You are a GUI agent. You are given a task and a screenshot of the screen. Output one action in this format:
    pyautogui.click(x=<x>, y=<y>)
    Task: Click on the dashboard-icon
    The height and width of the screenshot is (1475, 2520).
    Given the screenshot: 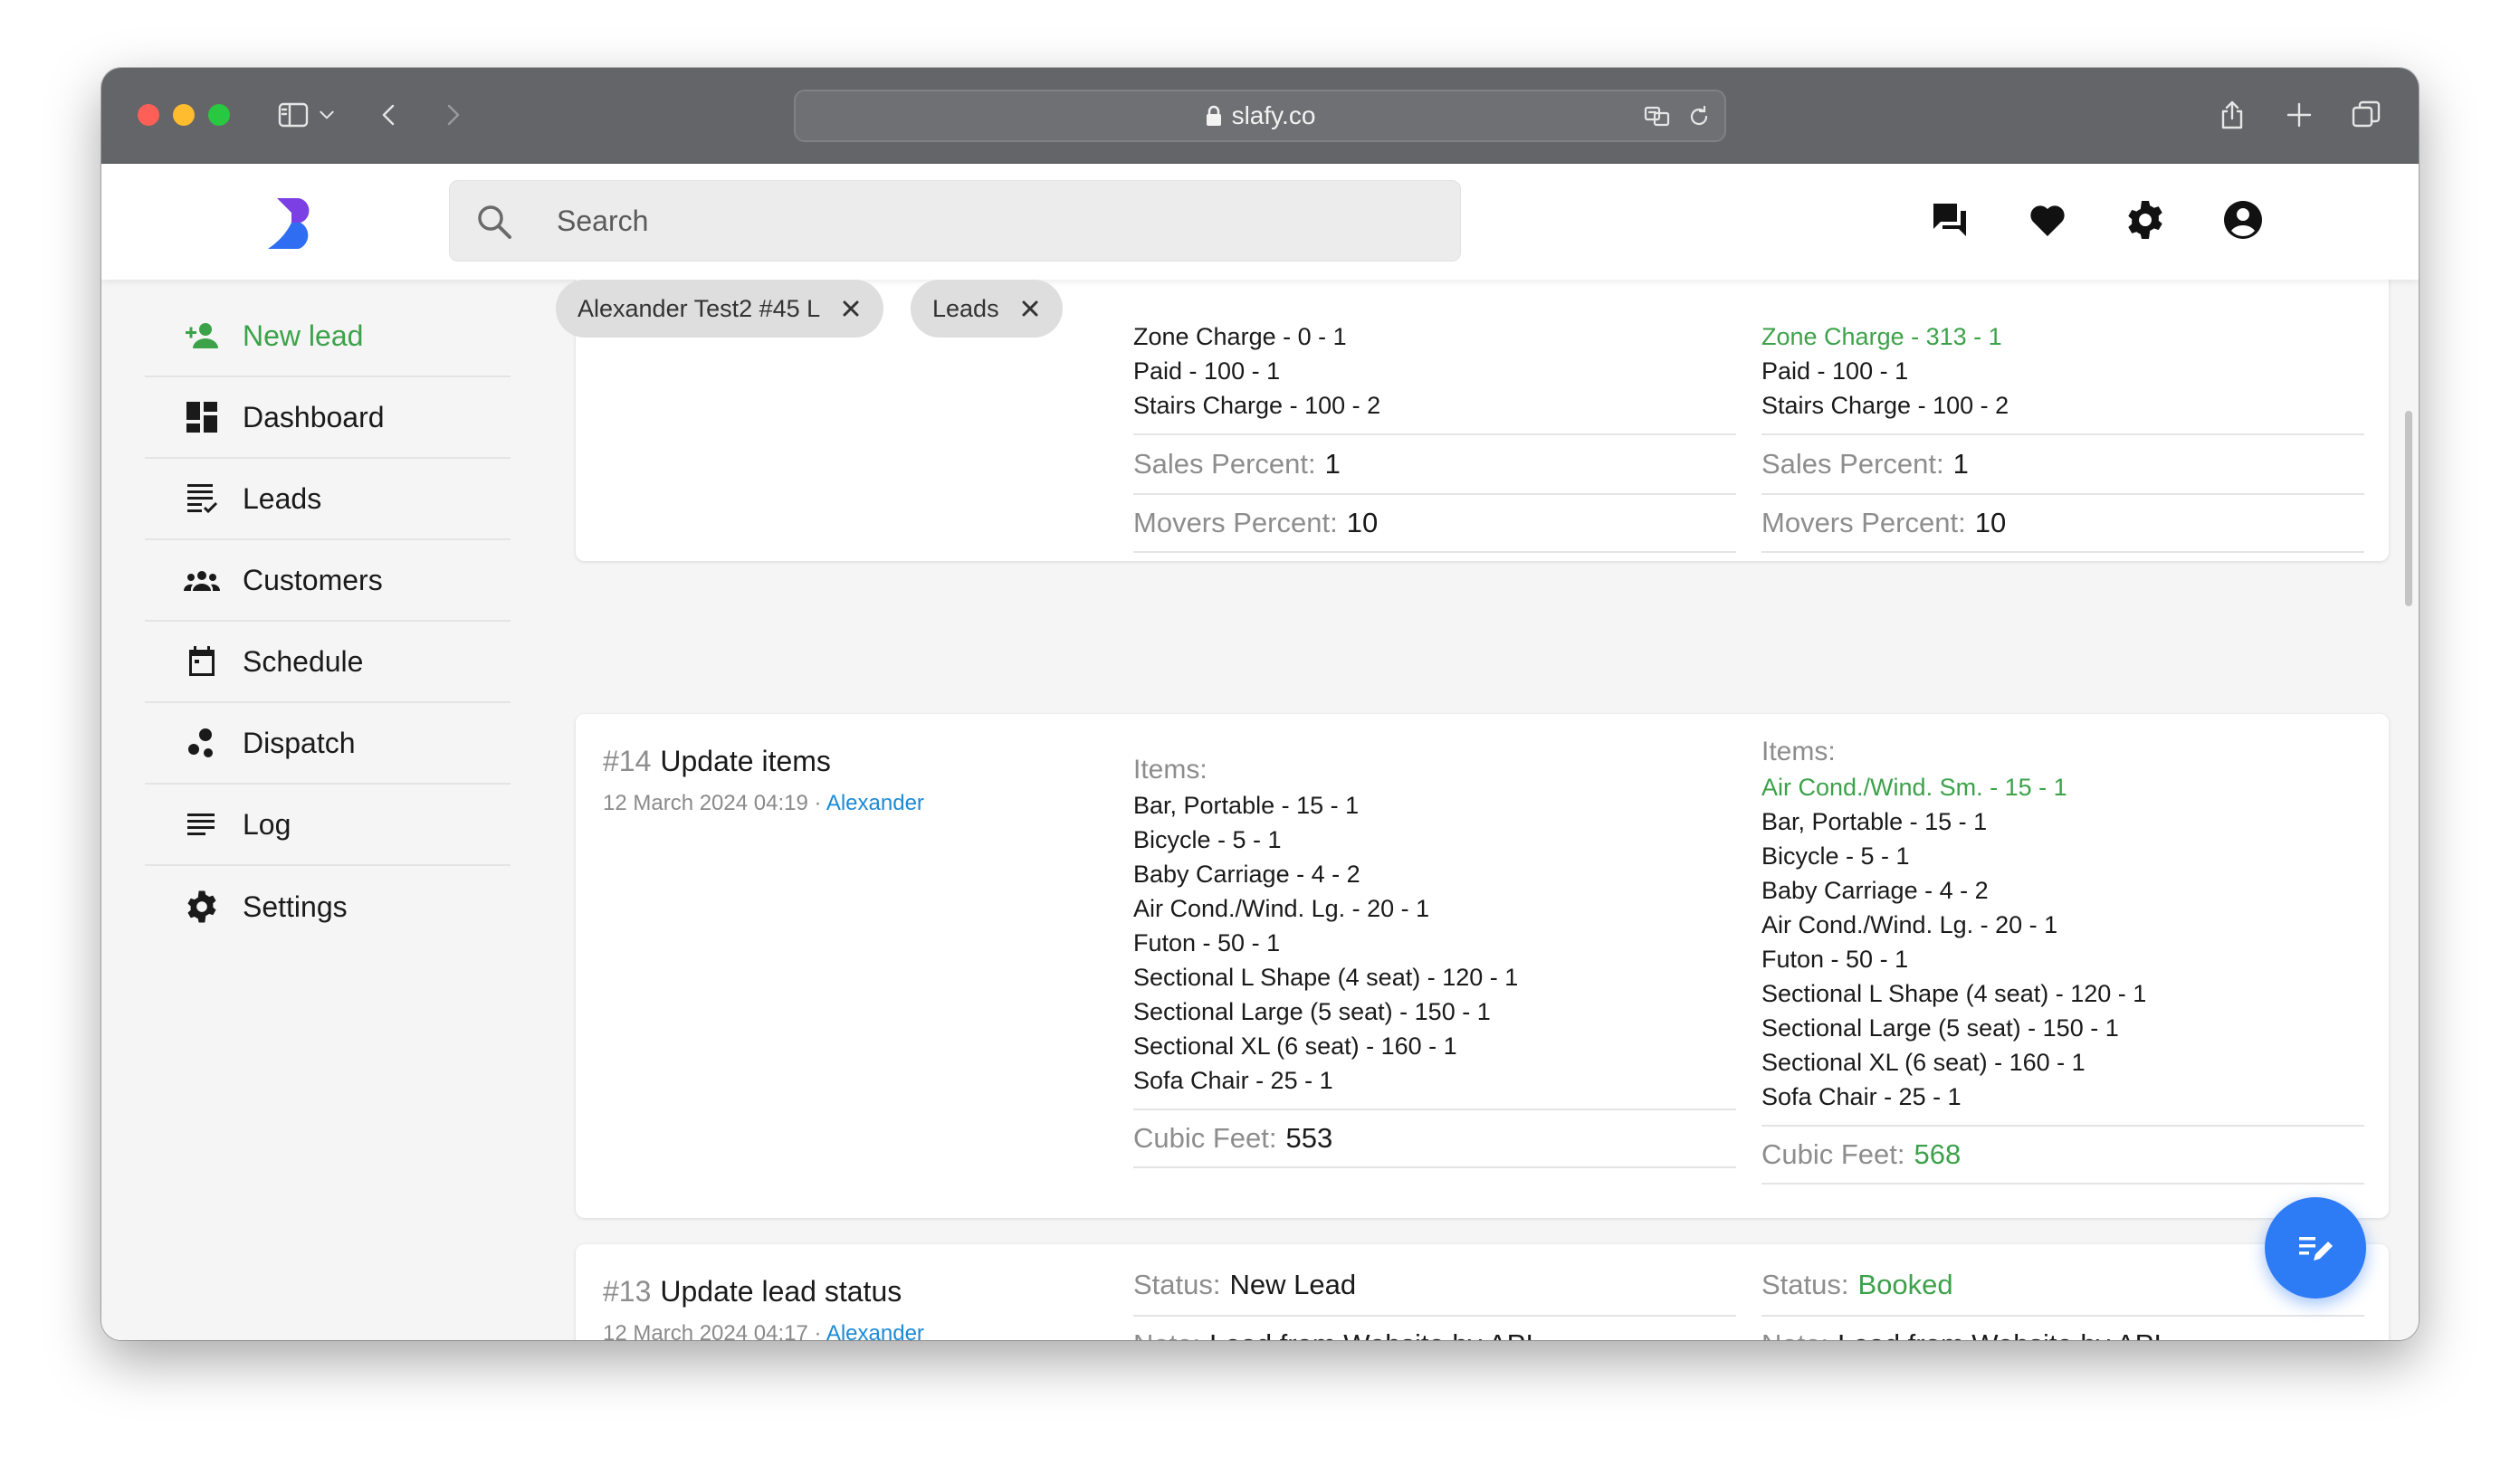 What is the action you would take?
    pyautogui.click(x=202, y=417)
    